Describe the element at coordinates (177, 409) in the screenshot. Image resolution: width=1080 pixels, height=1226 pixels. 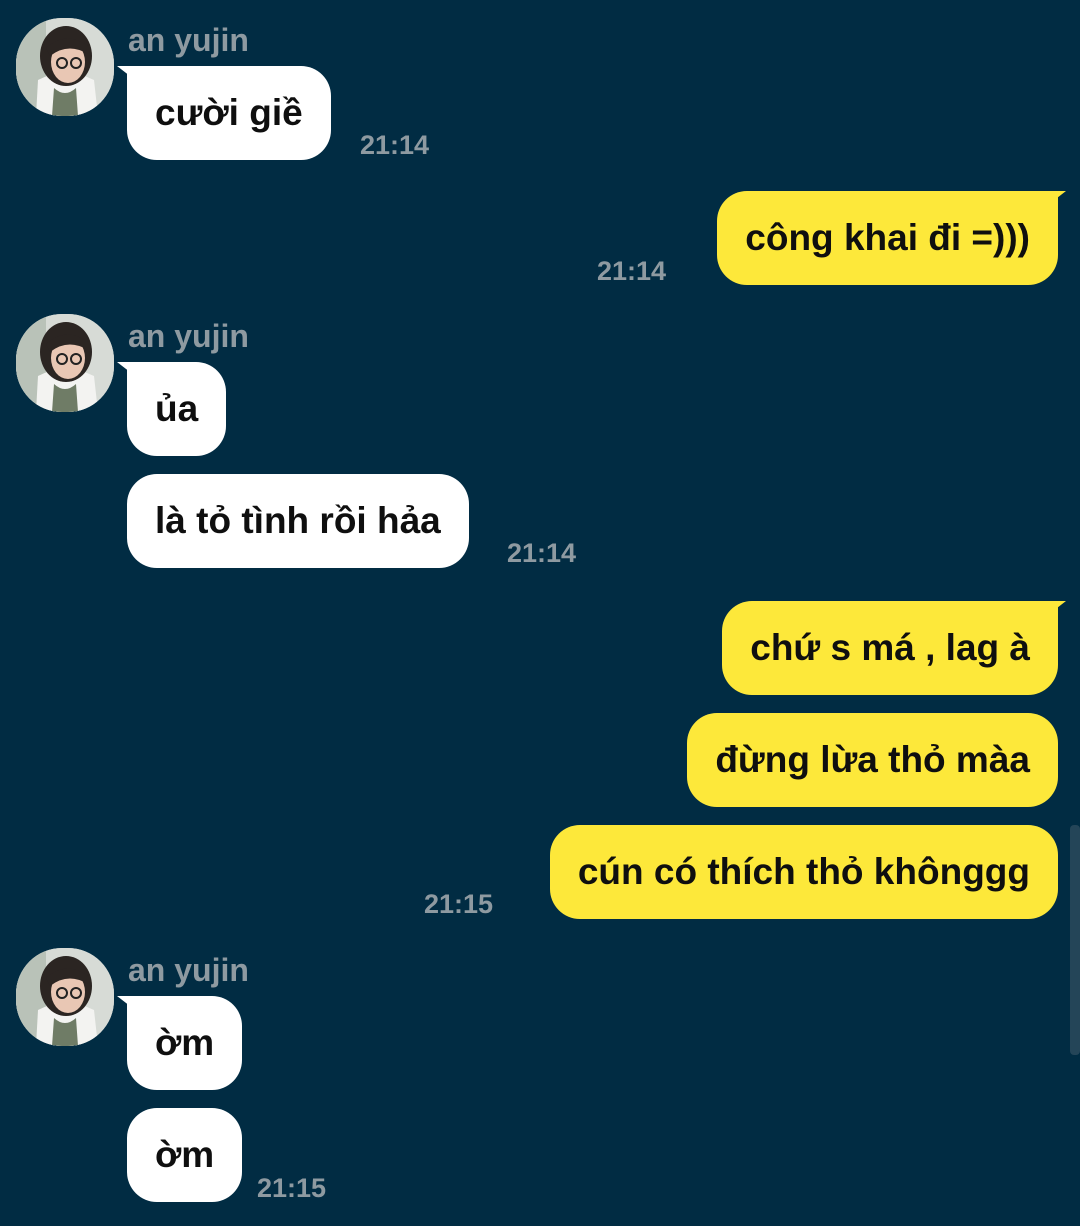
I see `incoming-message-bubble: ủa` at that location.